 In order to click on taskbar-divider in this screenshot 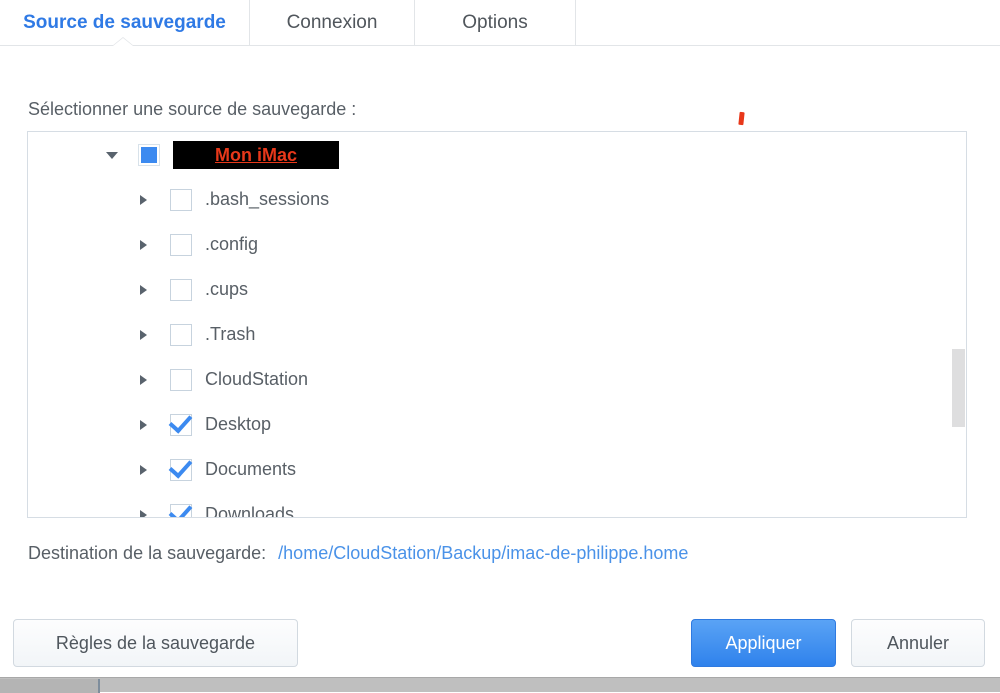, I will do `click(99, 686)`.